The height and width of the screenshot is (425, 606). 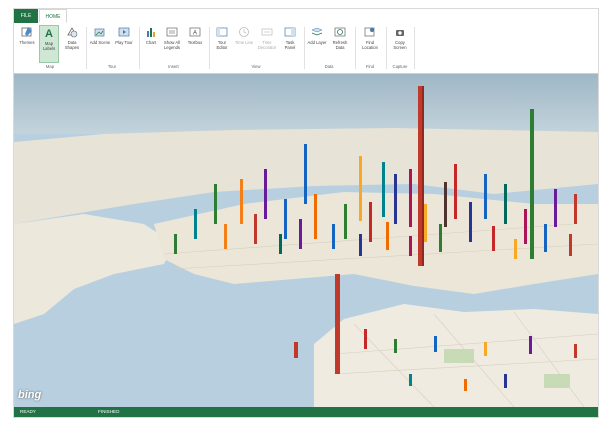 I want to click on add-scene-icon, so click(x=99, y=32).